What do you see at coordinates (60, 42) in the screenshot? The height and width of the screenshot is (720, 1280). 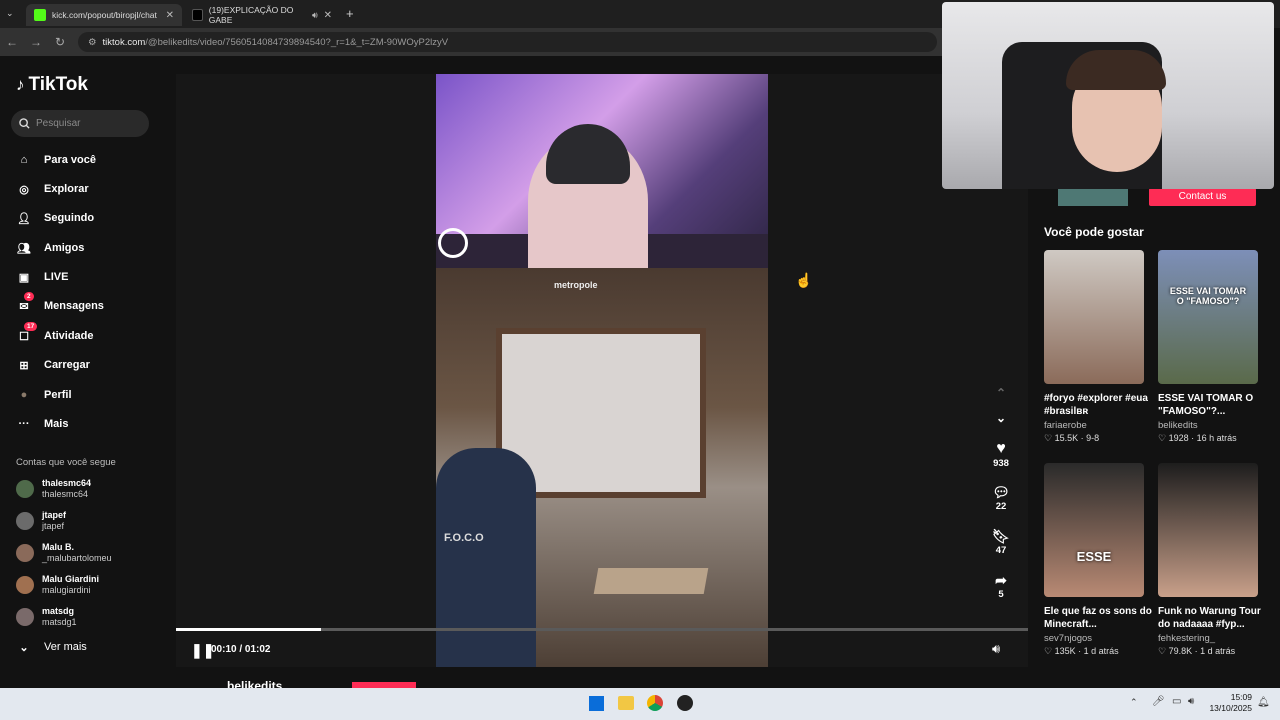 I see `reload-icon: ↻` at bounding box center [60, 42].